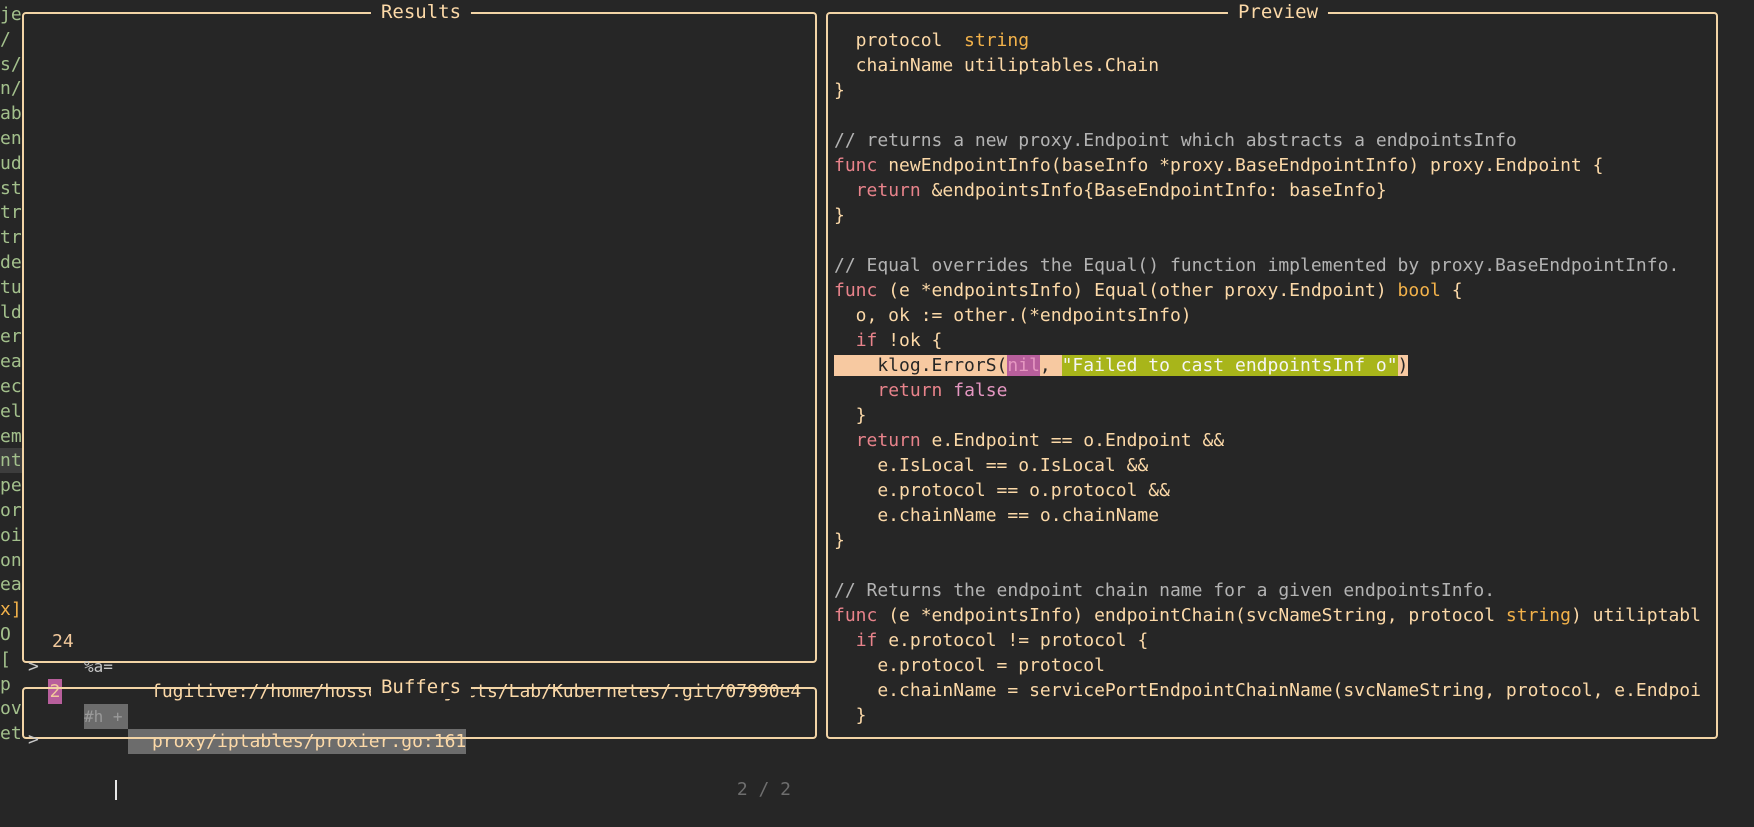 This screenshot has width=1754, height=827. I want to click on result-item-selected: > 2 #h + proxy/iptables/proxier.go:161, so click(418, 691).